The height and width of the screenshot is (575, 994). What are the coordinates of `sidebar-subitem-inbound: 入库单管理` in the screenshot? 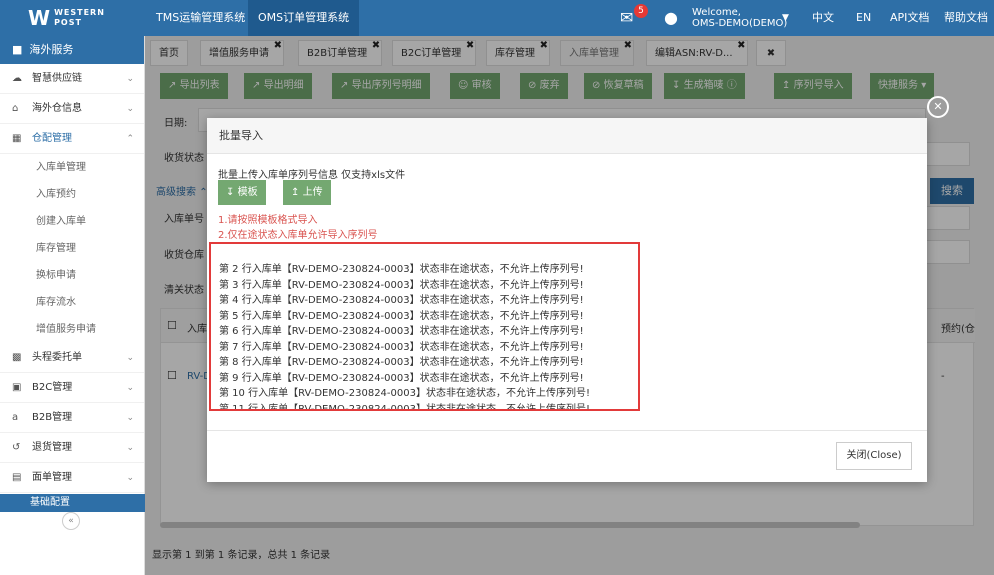 It's located at (72, 167).